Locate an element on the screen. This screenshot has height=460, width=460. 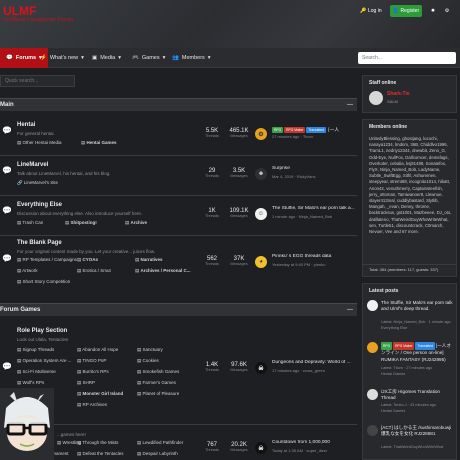
subforum-link: ▤ Archive is located at coordinates (136, 223).